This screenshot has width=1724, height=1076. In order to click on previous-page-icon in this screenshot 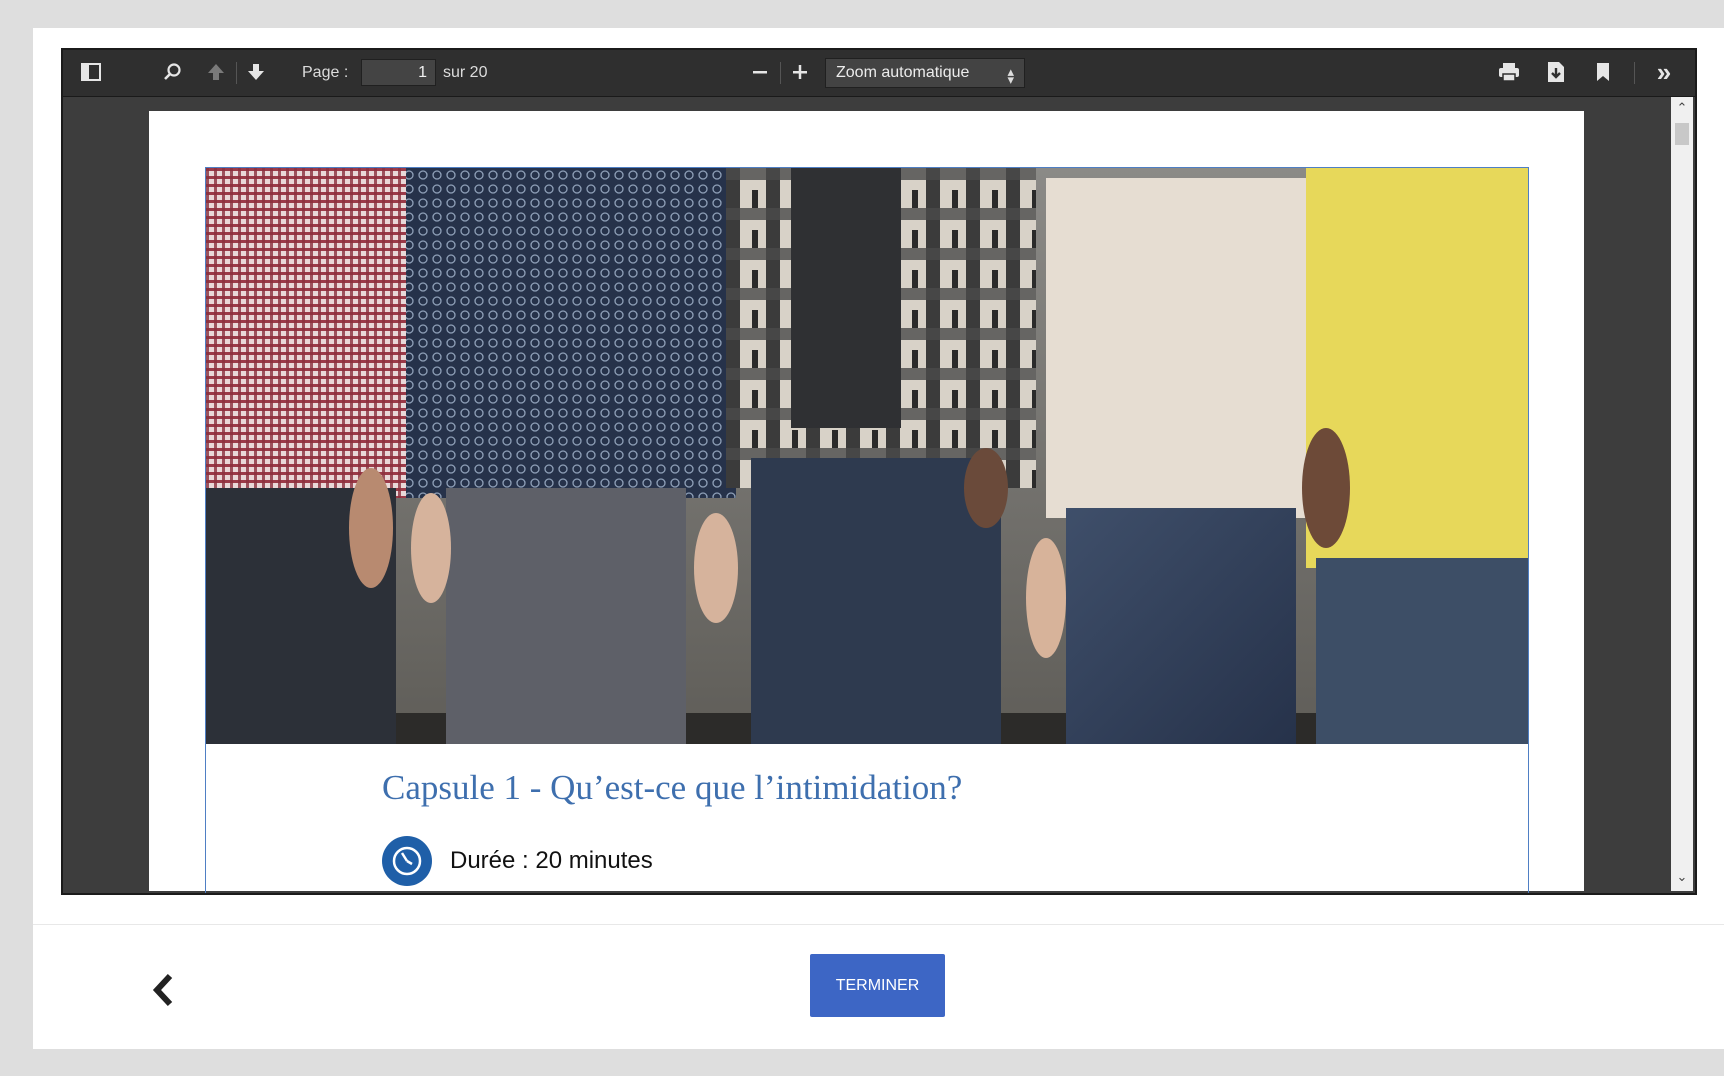, I will do `click(216, 72)`.